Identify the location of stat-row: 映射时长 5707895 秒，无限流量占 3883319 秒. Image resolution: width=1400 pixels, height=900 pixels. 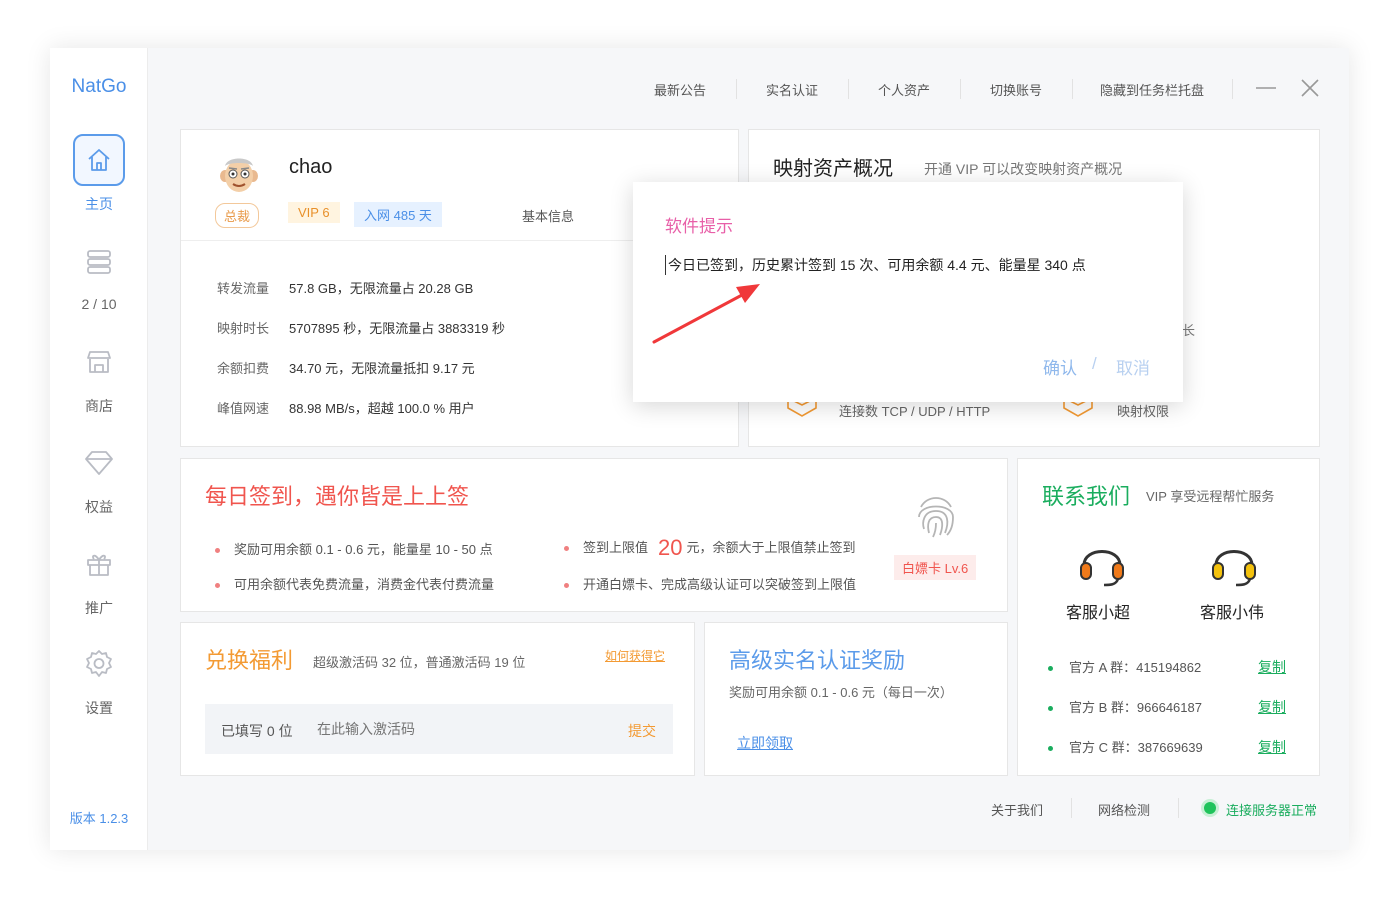
(361, 327).